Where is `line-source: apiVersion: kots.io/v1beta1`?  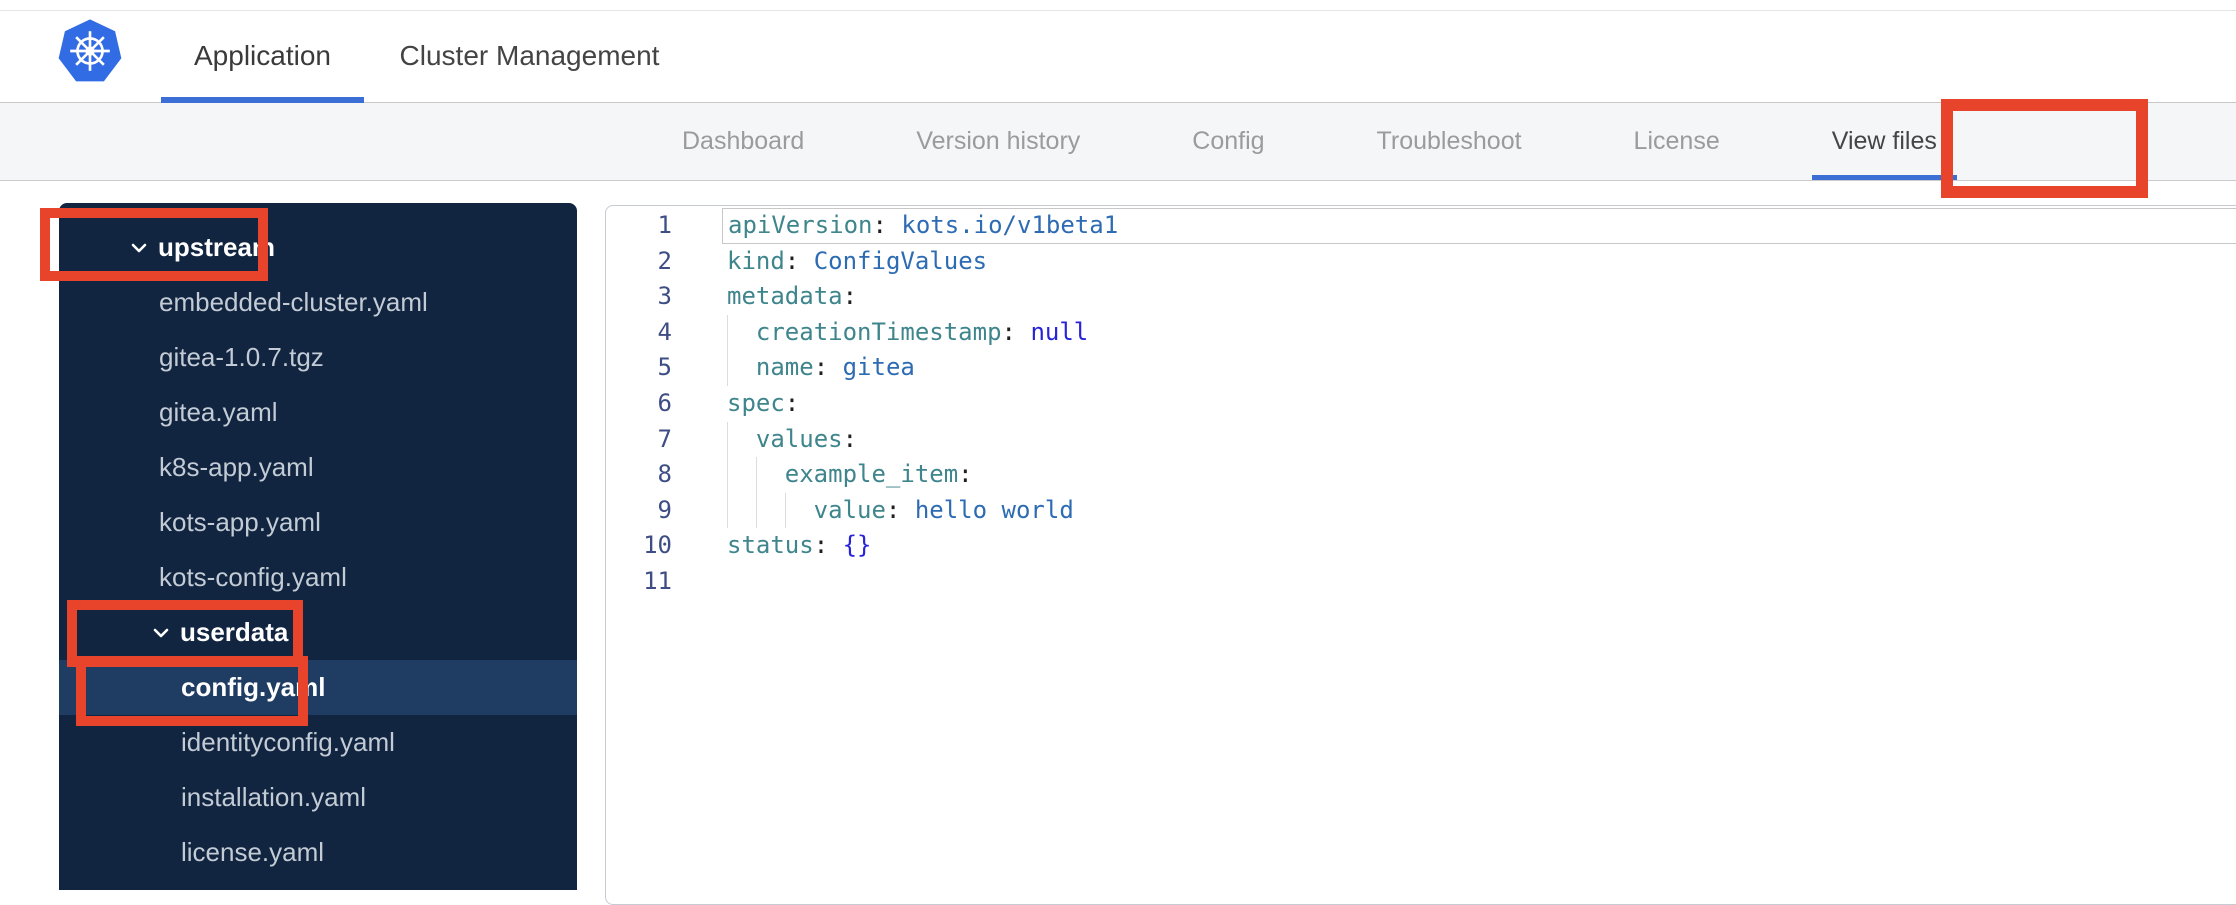 line-source: apiVersion: kots.io/v1beta1 is located at coordinates (1479, 226).